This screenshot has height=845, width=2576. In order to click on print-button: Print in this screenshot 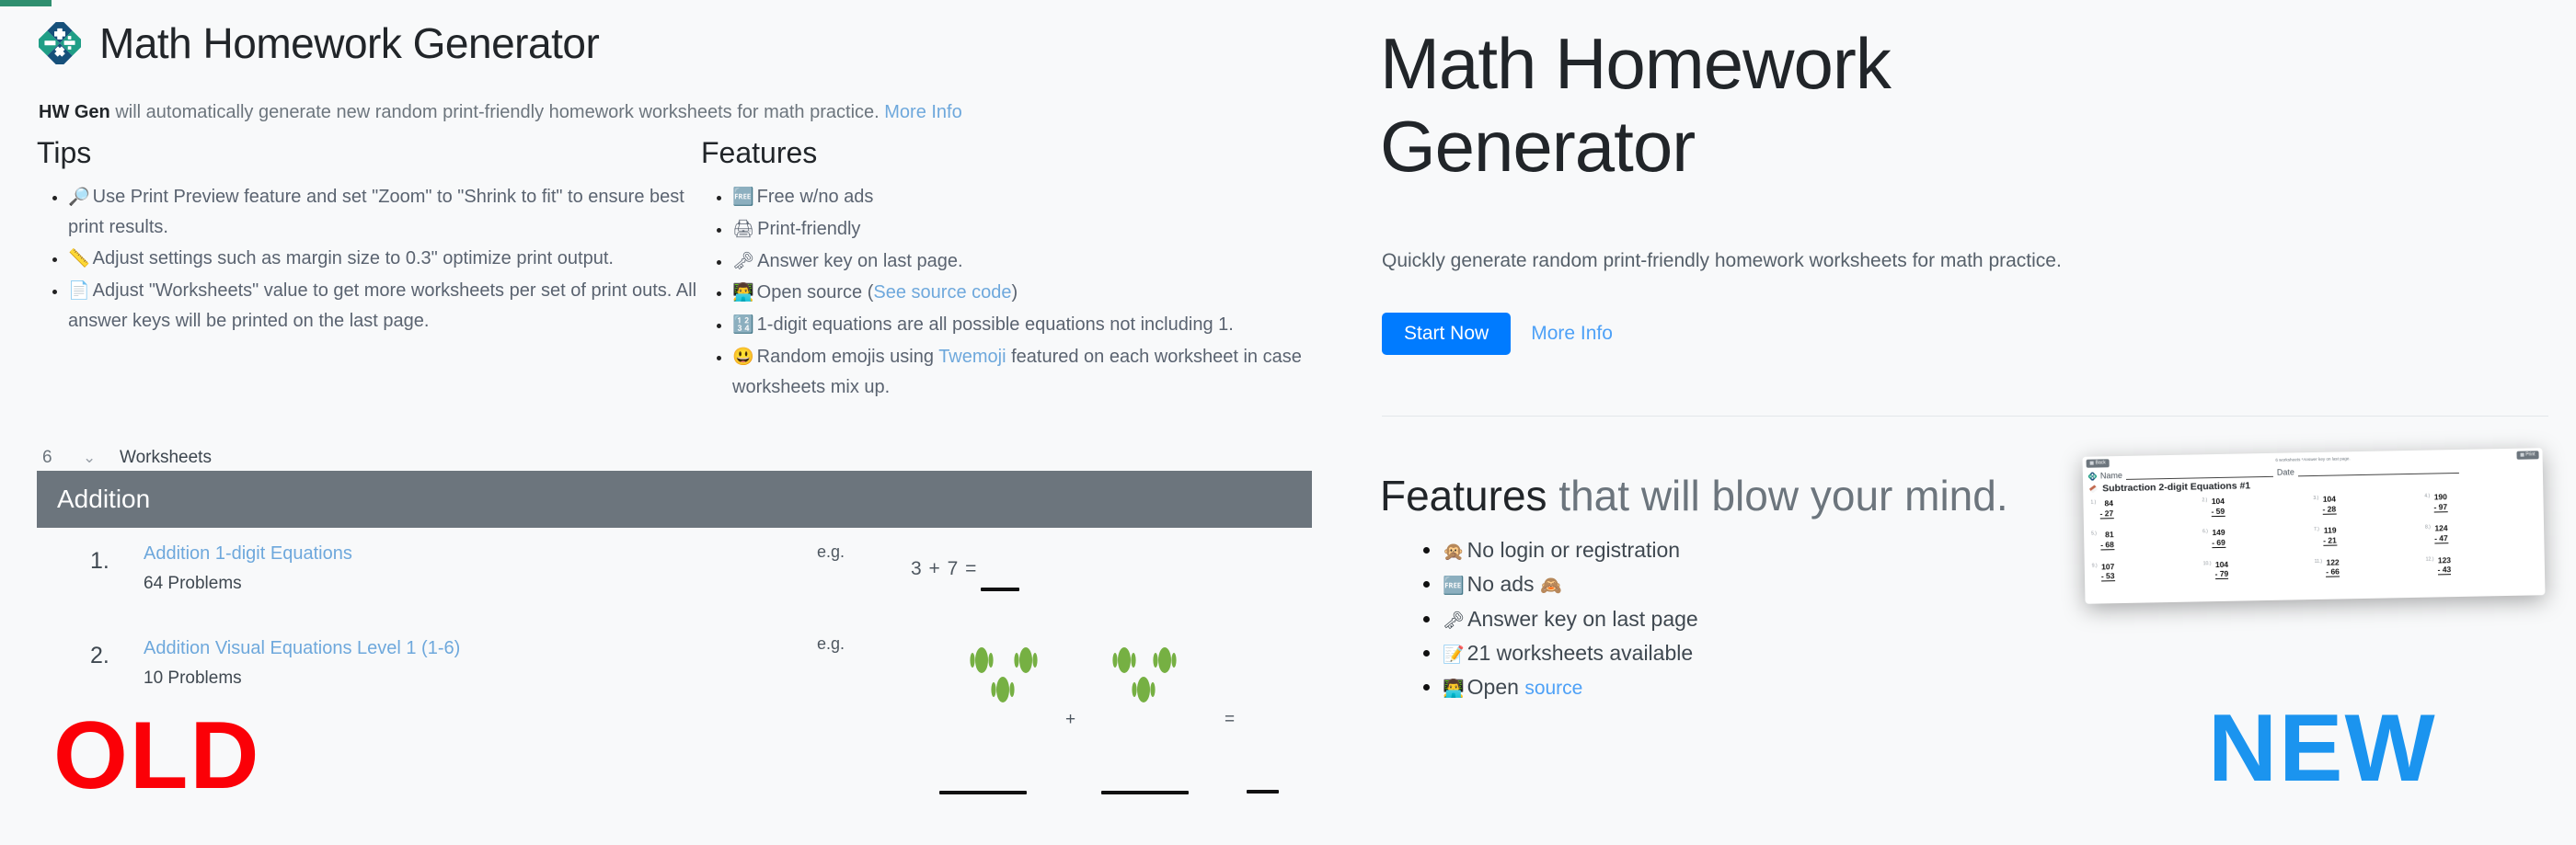, I will do `click(2527, 455)`.